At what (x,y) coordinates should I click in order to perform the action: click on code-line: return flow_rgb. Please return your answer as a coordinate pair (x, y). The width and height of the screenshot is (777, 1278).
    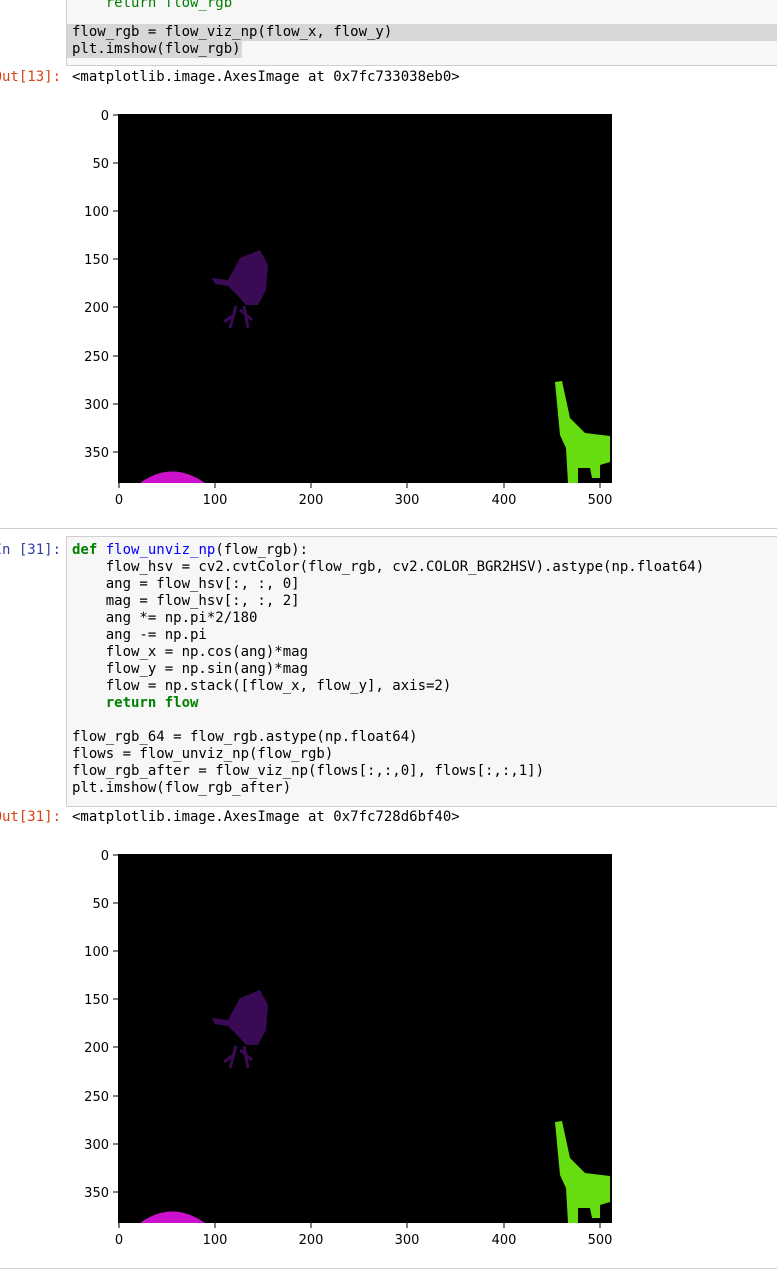
    Looking at the image, I should click on (152, 5).